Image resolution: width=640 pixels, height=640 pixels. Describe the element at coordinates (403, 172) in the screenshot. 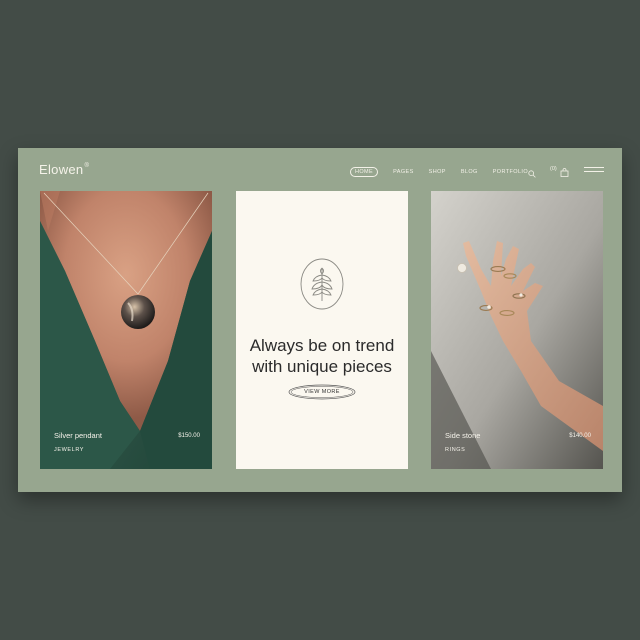

I see `nav-pages: PAGES` at that location.